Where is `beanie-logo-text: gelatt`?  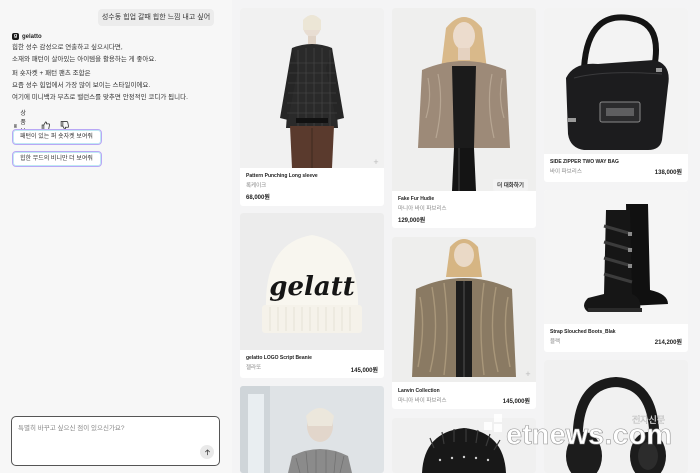
beanie-logo-text: gelatt is located at coordinates (311, 287).